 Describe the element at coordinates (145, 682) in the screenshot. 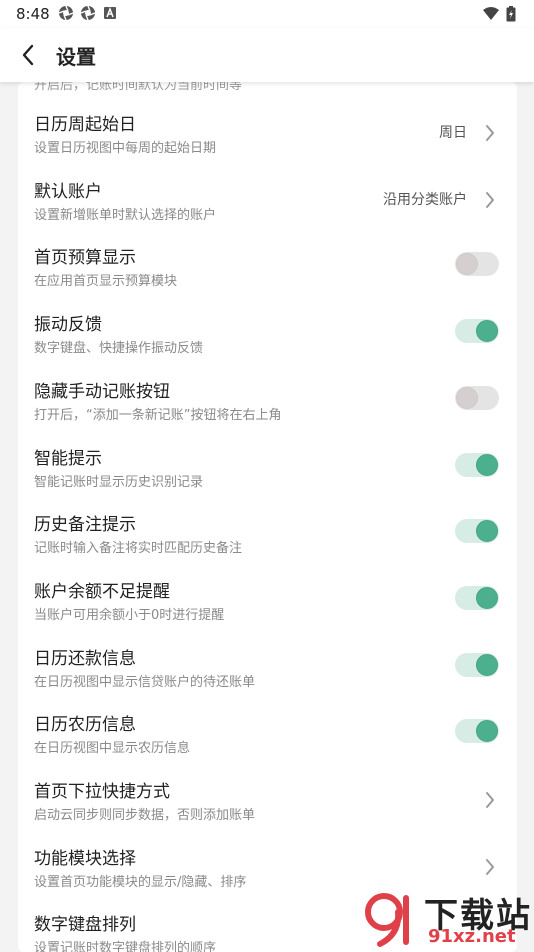

I see `setting-description: 在日历视图中显示信贷账户的待还账单` at that location.